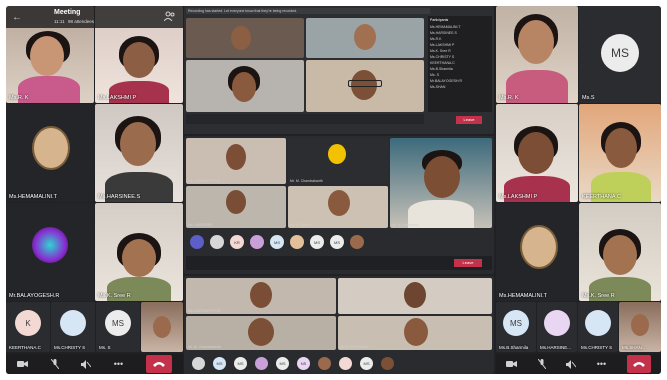  Describe the element at coordinates (73, 327) in the screenshot. I see `avatar-tile-christy: Ms.CHRISTY S` at that location.